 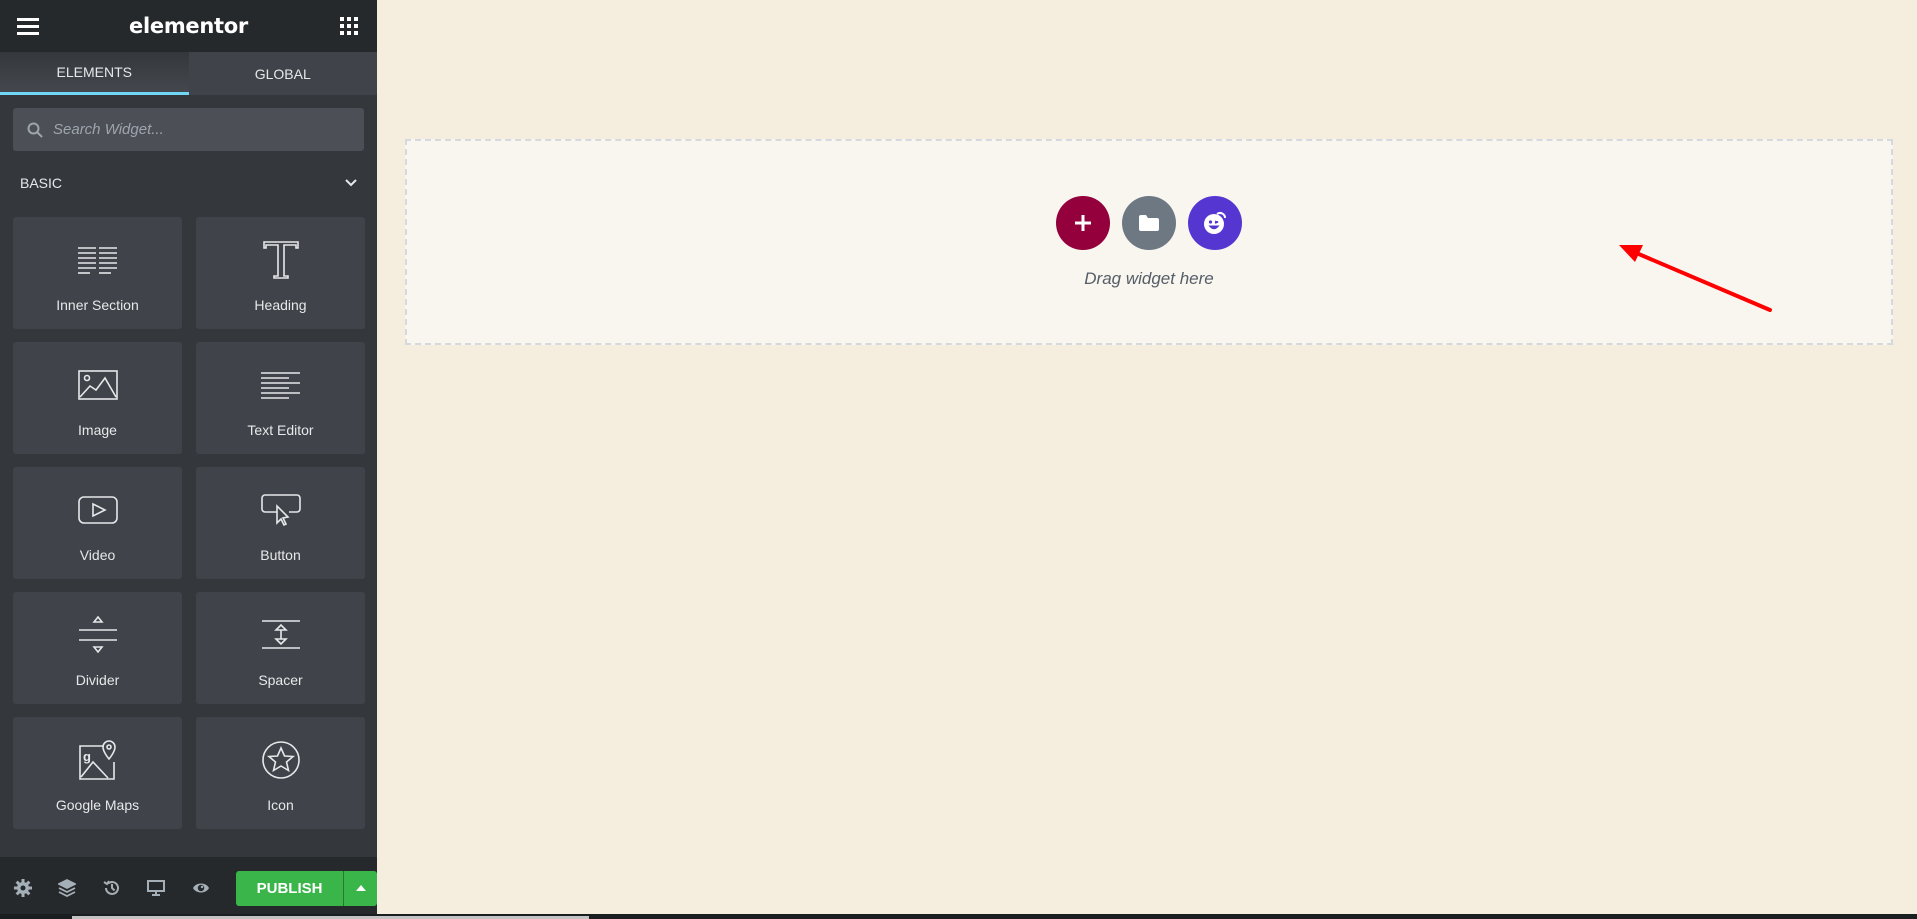 I want to click on search-wrapper, so click(x=188, y=123).